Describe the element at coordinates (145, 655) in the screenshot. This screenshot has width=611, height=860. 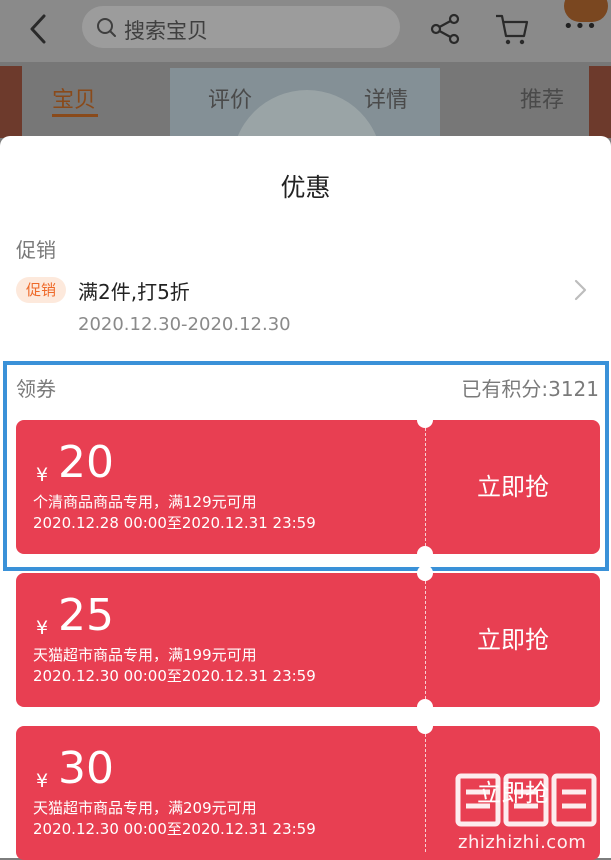
I see `coupon-condition: 天猫超市商品专用，满199元可用` at that location.